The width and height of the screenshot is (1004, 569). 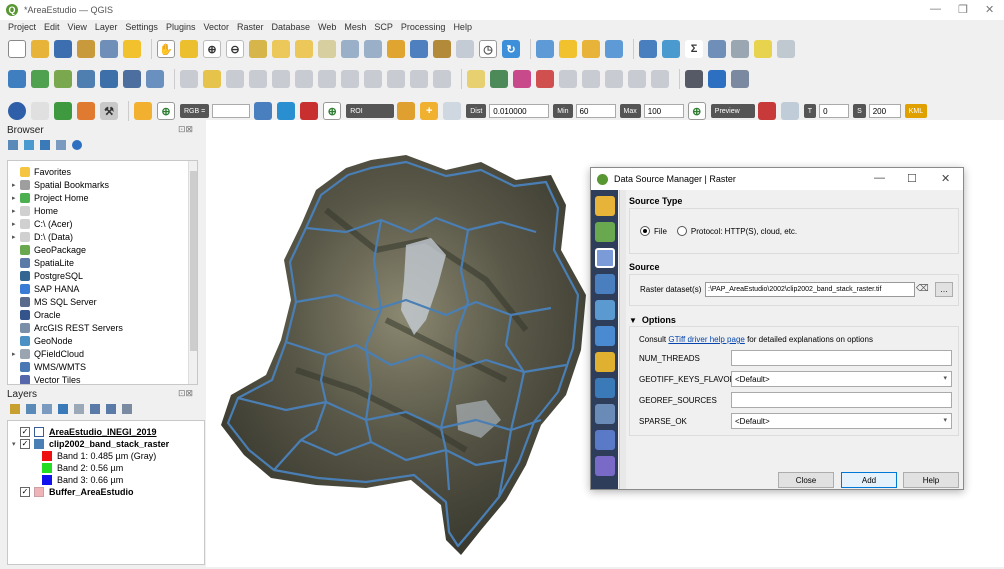 I want to click on label-tool-icon, so click(x=476, y=79).